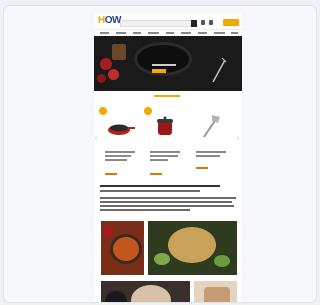  Describe the element at coordinates (119, 52) in the screenshot. I see `jar-image` at that location.